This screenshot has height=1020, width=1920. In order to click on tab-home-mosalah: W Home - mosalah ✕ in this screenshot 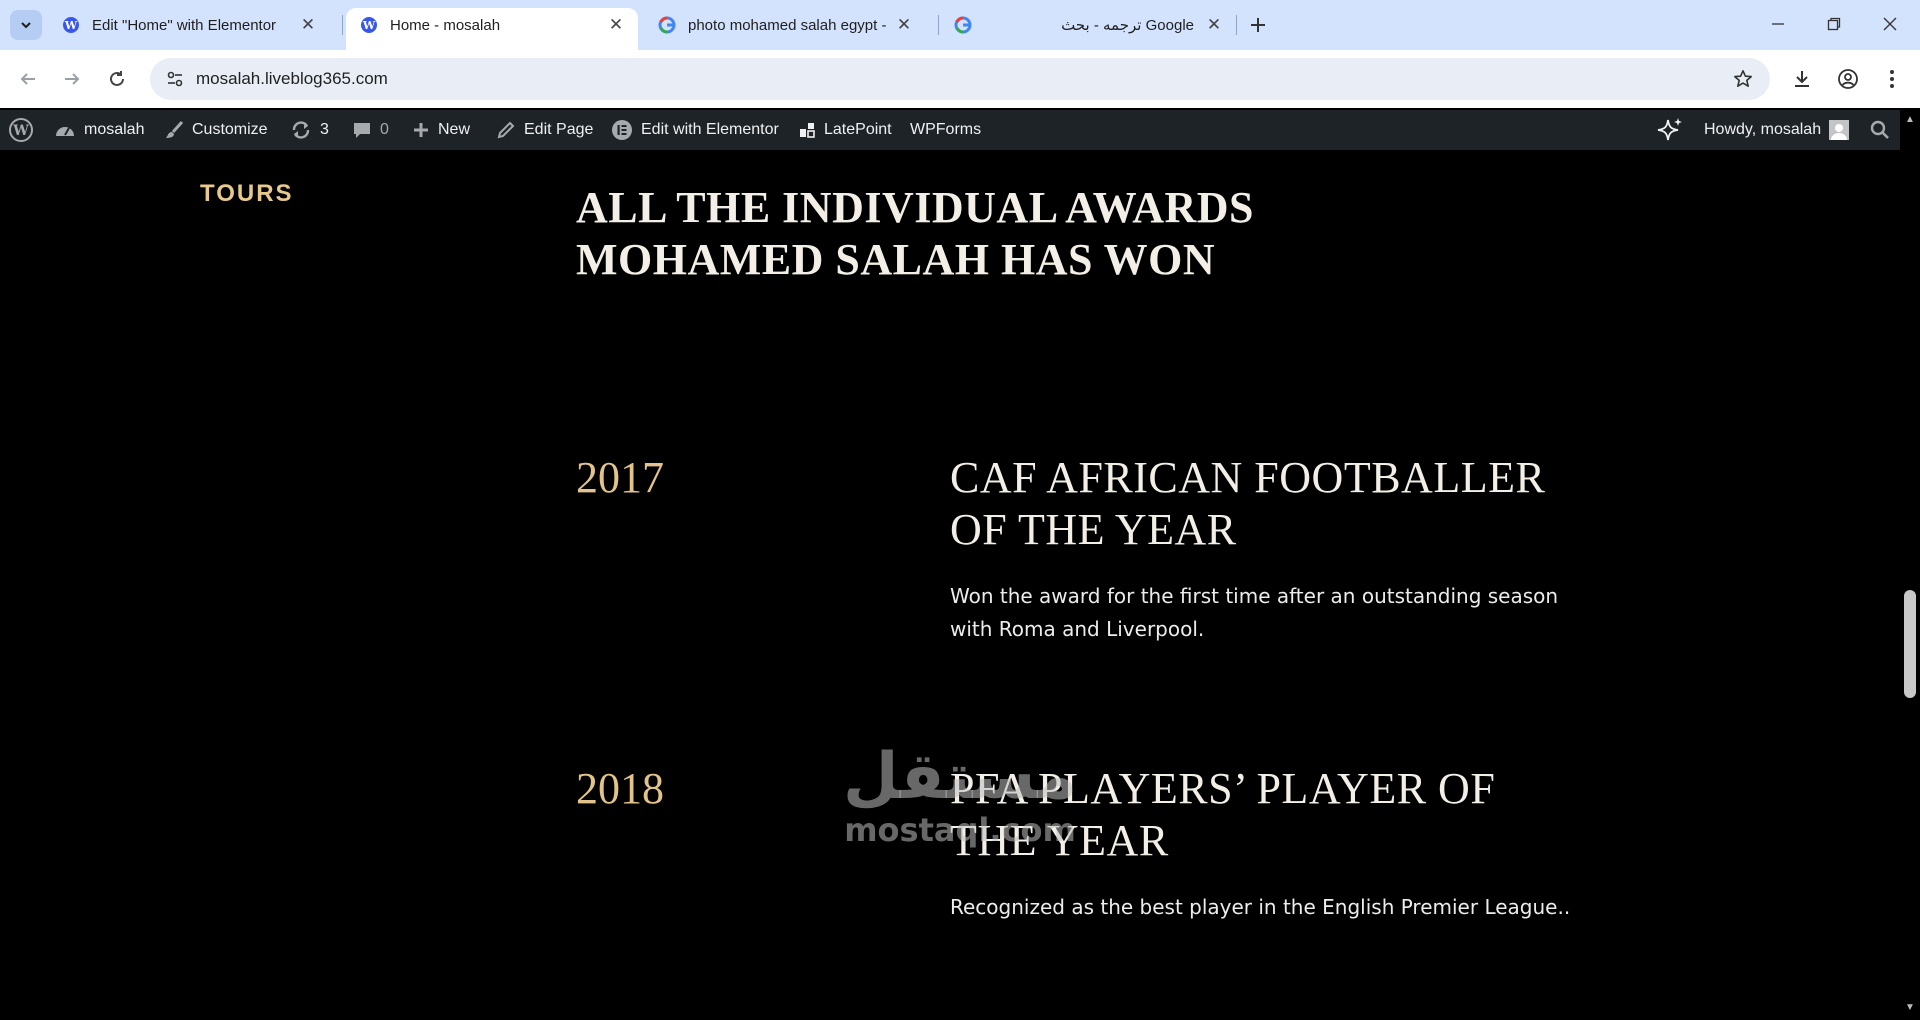, I will do `click(492, 29)`.